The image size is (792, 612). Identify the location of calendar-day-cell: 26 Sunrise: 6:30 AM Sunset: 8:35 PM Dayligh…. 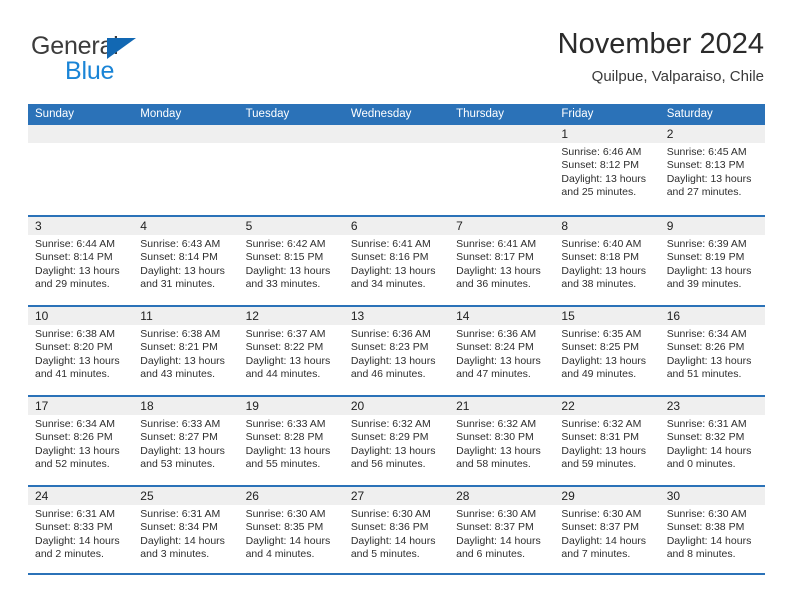
(291, 530).